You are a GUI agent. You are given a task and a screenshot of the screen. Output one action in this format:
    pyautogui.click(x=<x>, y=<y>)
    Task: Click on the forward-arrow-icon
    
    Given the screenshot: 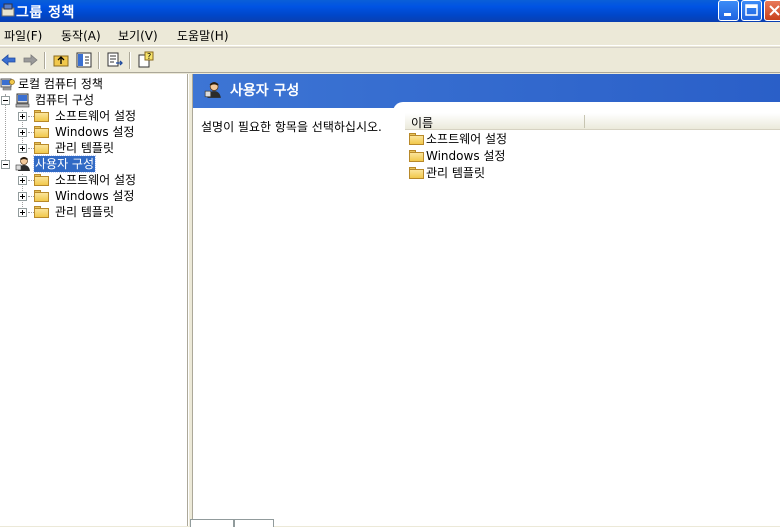 What is the action you would take?
    pyautogui.click(x=30, y=60)
    